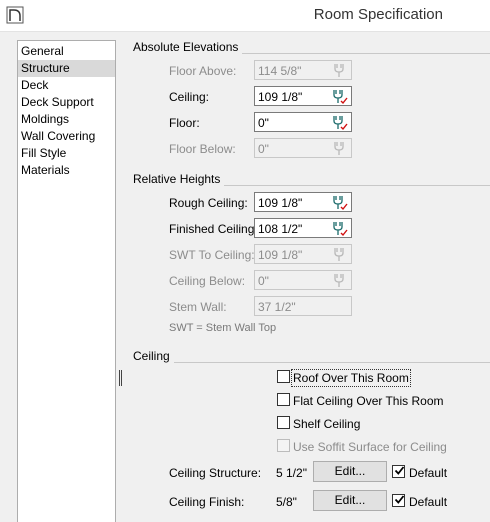 The height and width of the screenshot is (522, 490). I want to click on soffit-surface-label: Use Soffit Surface for Ceiling, so click(370, 447).